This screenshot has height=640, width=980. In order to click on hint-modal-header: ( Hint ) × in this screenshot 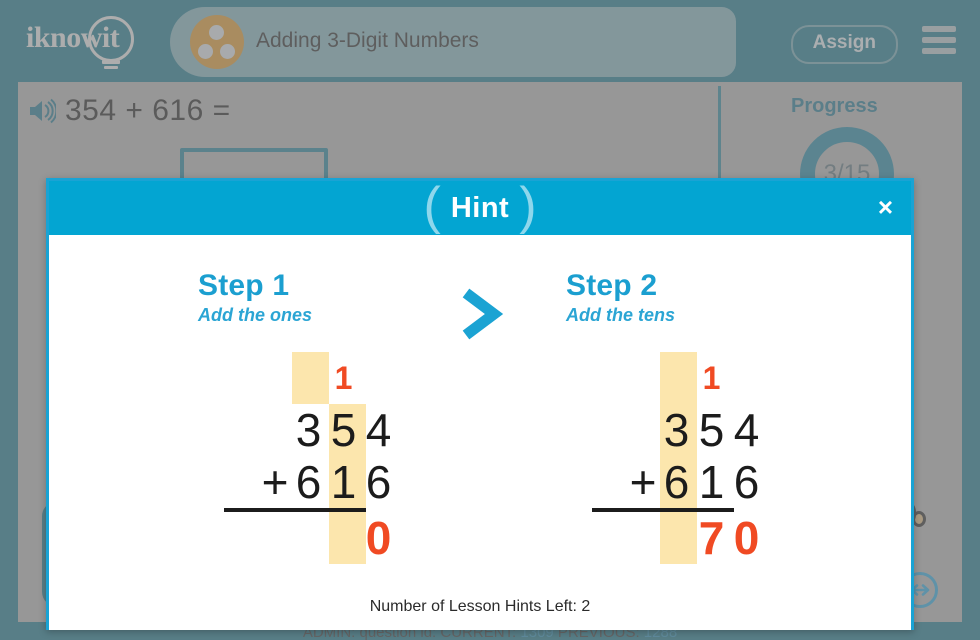, I will do `click(480, 206)`.